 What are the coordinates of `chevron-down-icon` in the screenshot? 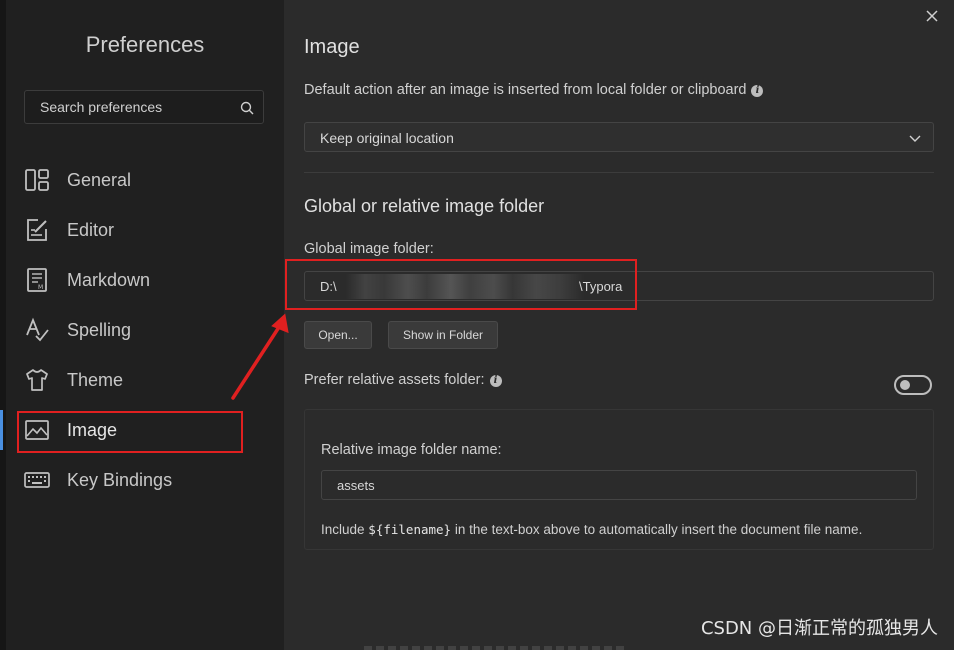 It's located at (915, 138).